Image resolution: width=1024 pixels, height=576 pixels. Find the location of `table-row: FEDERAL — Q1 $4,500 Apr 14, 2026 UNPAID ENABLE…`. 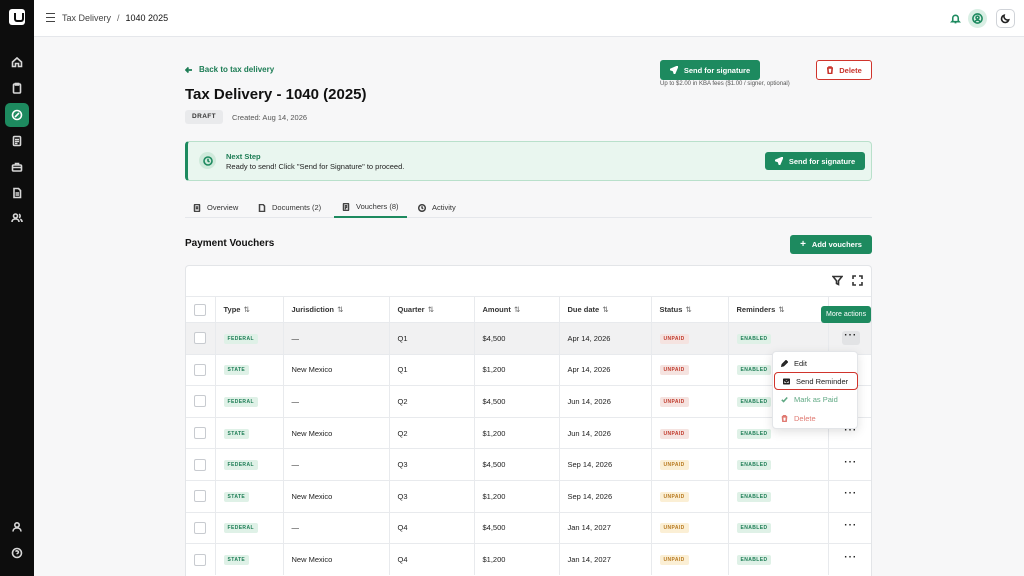

table-row: FEDERAL — Q1 $4,500 Apr 14, 2026 UNPAID ENABLE… is located at coordinates (528, 338).